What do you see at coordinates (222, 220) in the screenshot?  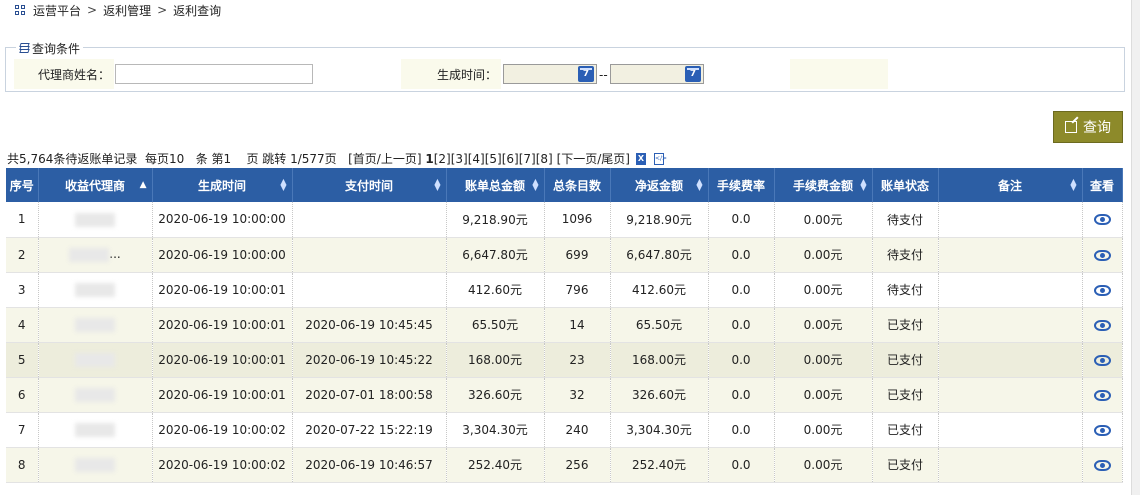 I see `cell-created: 2020-06-19 10:00:00` at bounding box center [222, 220].